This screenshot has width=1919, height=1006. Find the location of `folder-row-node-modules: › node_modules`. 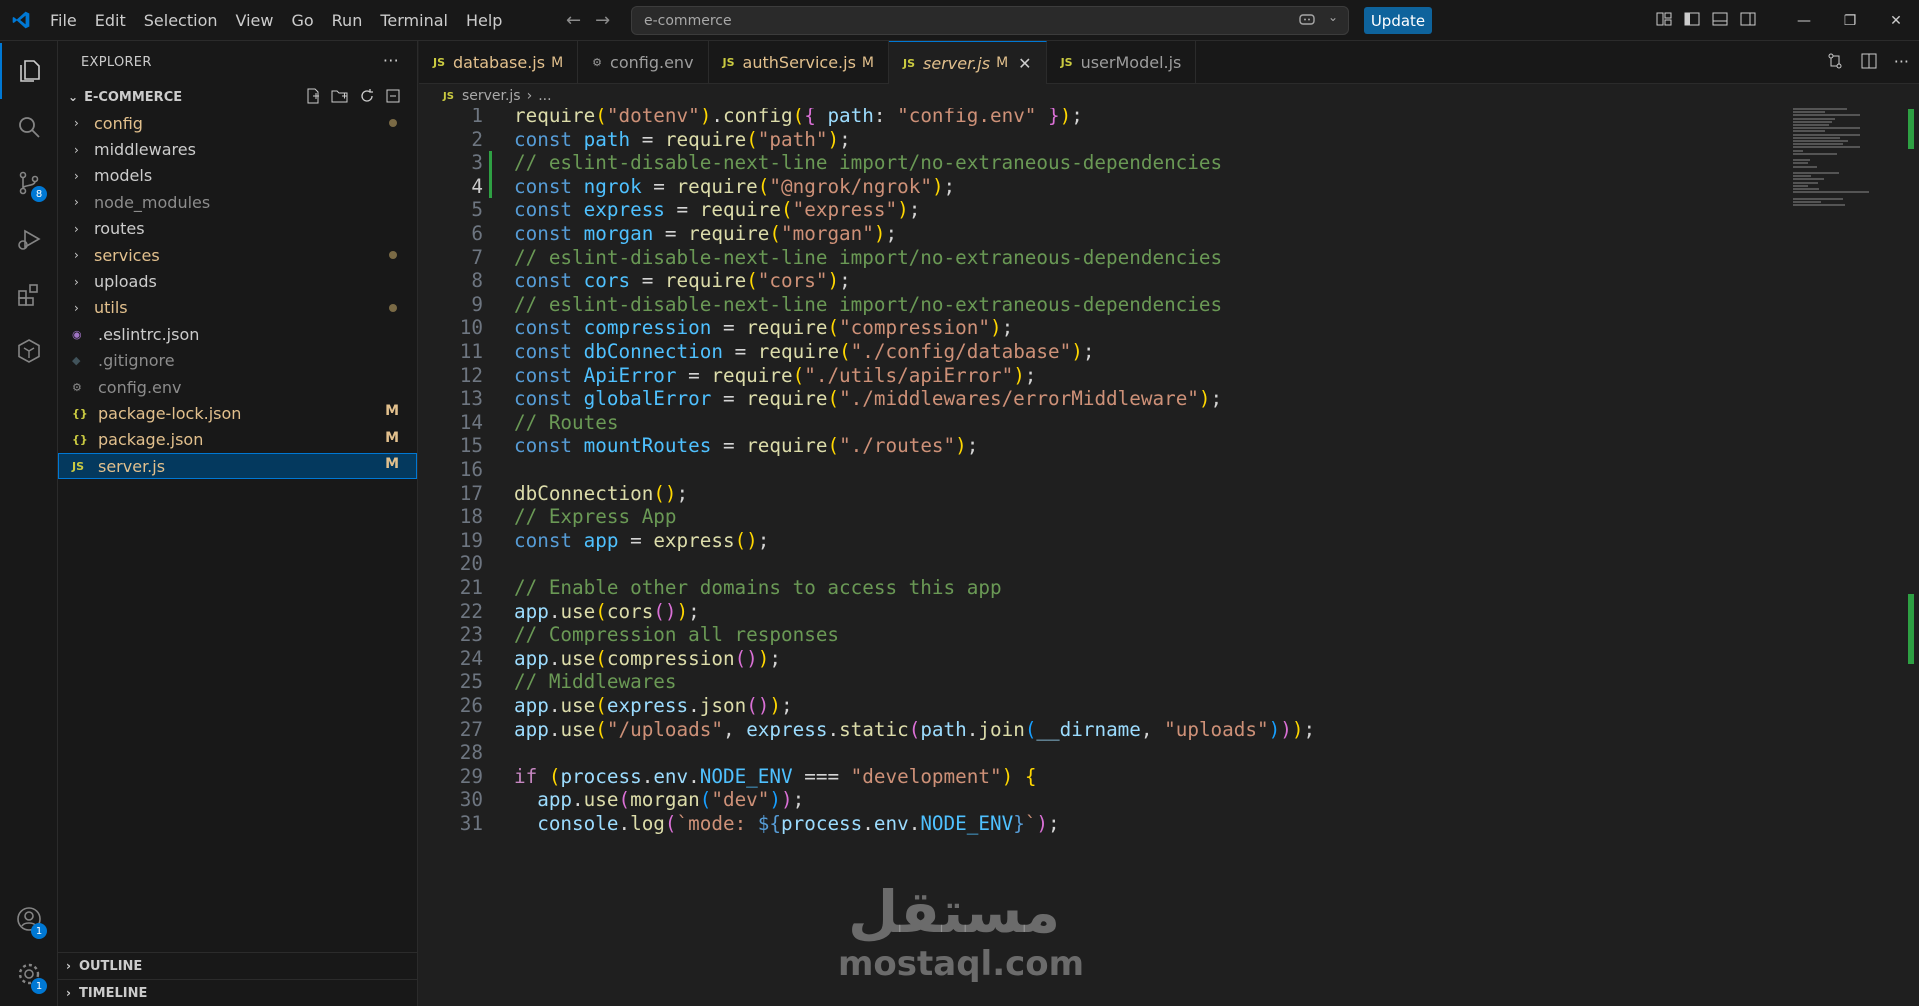

folder-row-node-modules: › node_modules is located at coordinates (237, 202).